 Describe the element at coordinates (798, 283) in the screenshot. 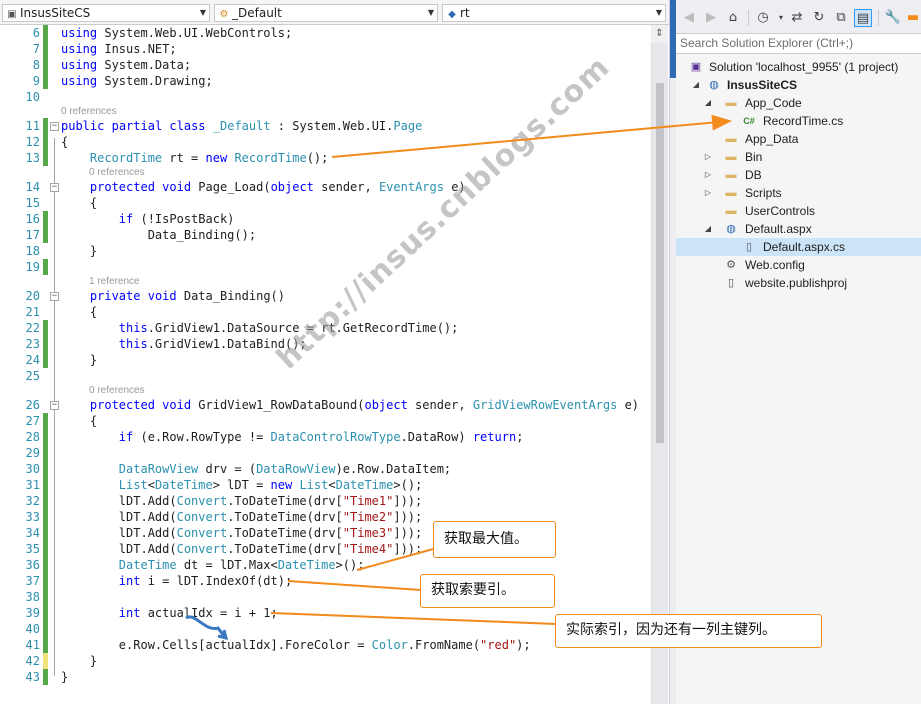

I see `tree-item-publishproj: ▯ website.publishproj` at that location.